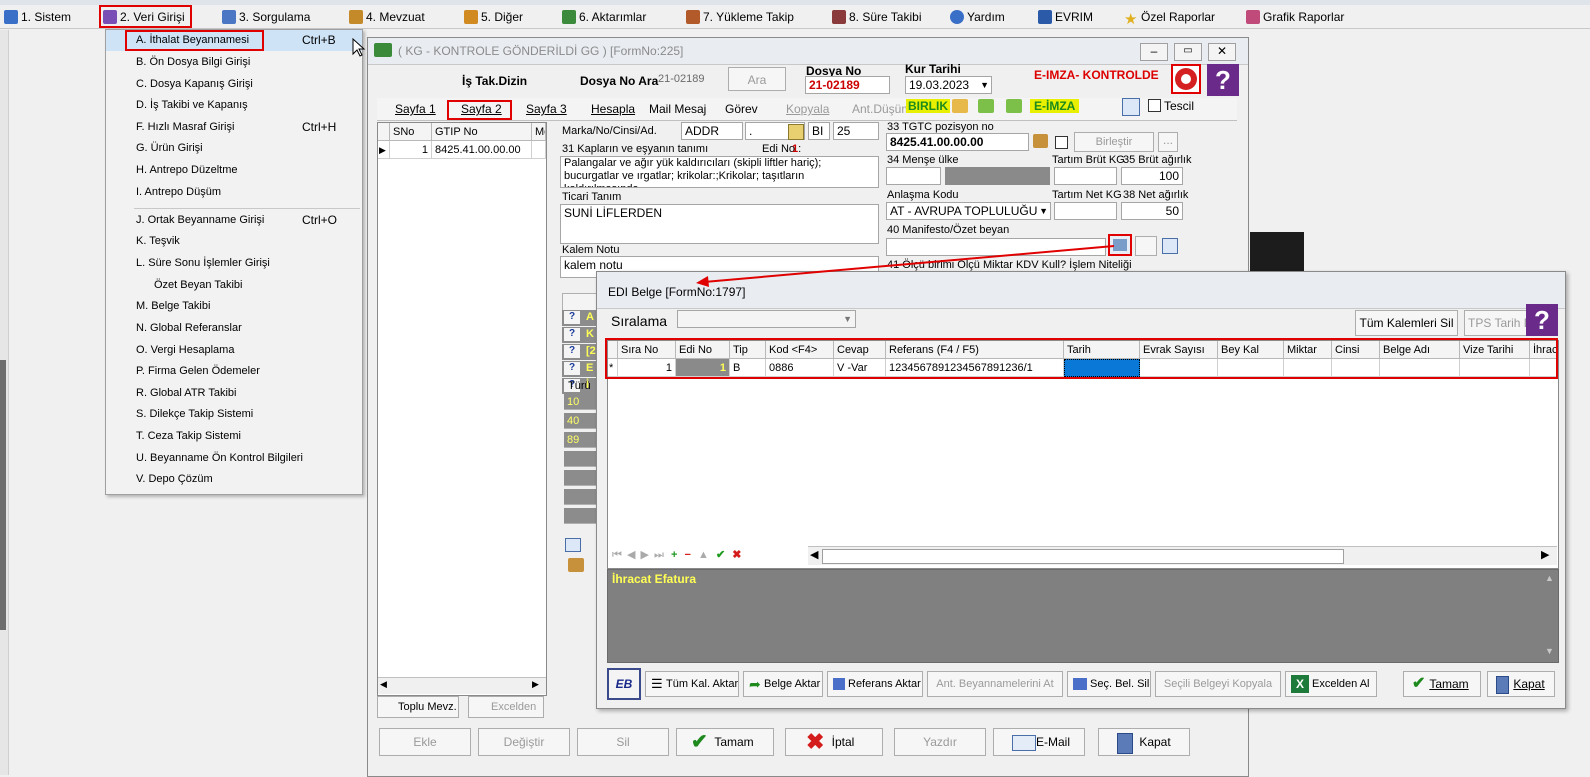 The image size is (1590, 777). Describe the element at coordinates (1055, 106) in the screenshot. I see `e-imza-badge: E-İMZA` at that location.